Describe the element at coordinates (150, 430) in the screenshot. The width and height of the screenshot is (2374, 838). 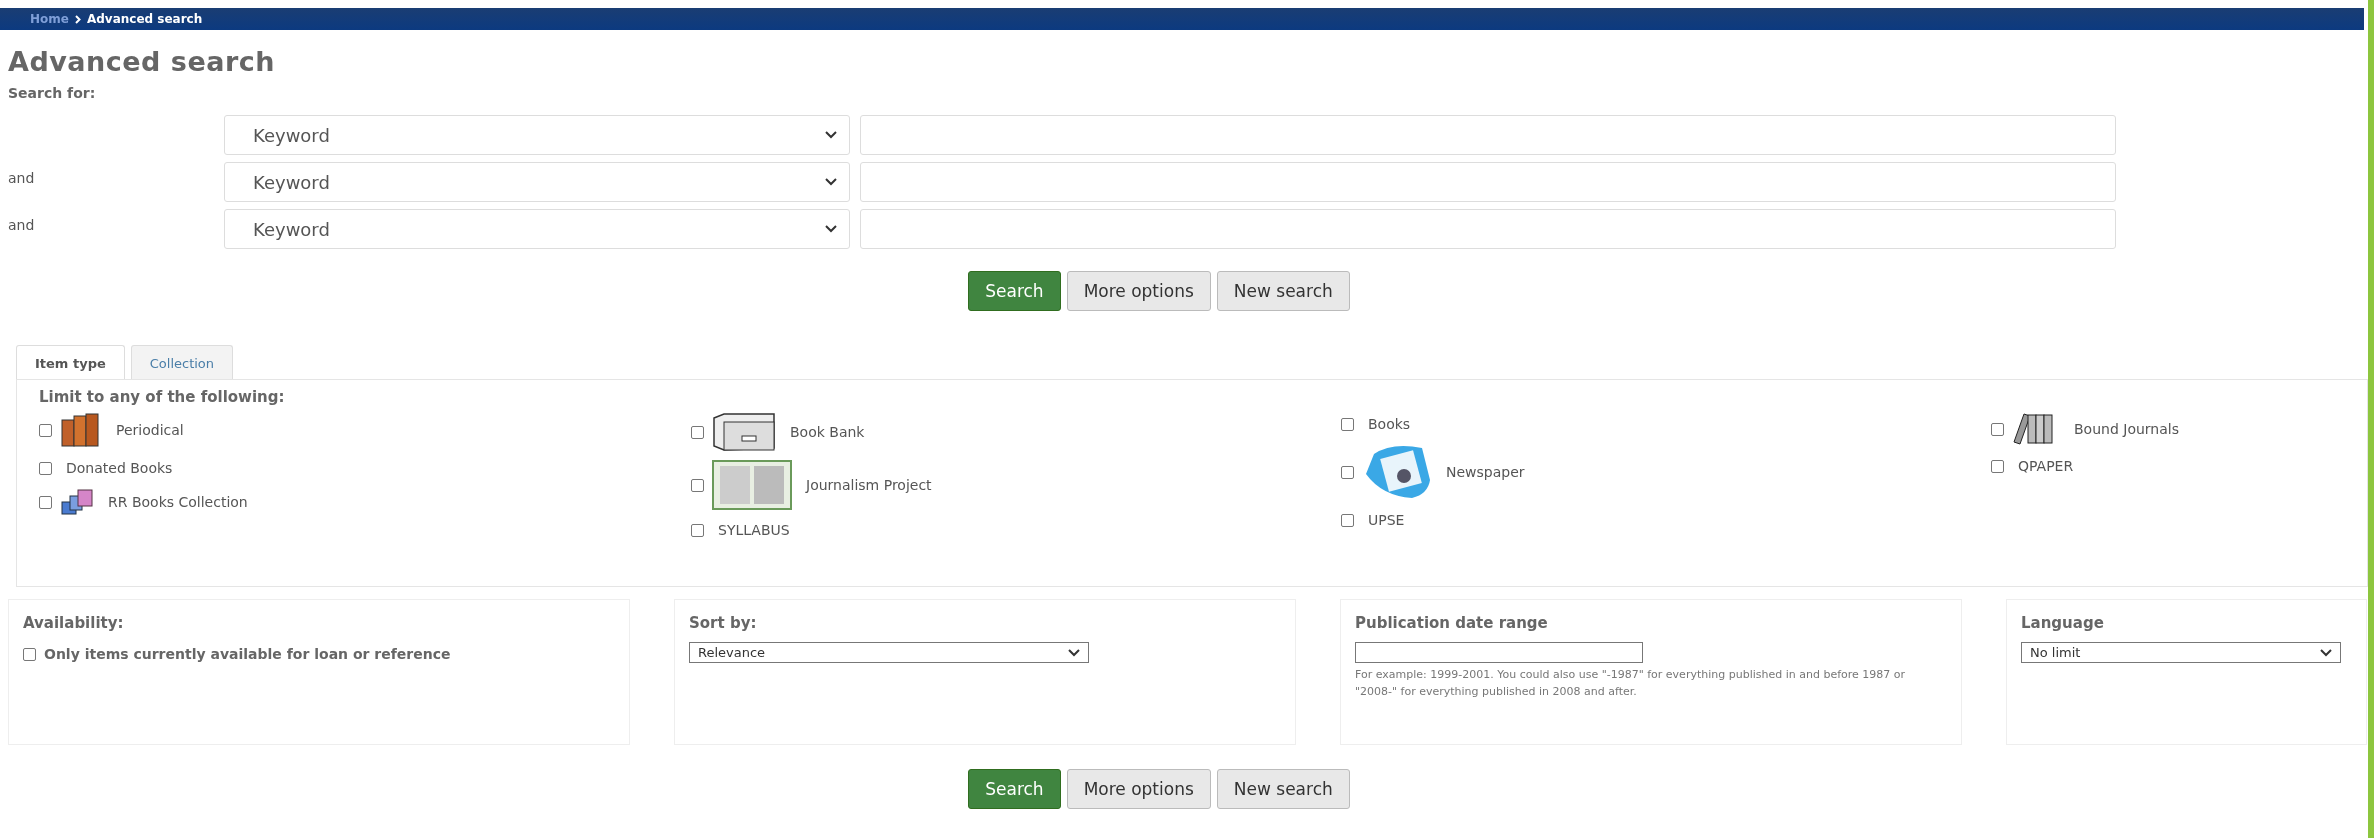
I see `item-type-label: Periodical` at that location.